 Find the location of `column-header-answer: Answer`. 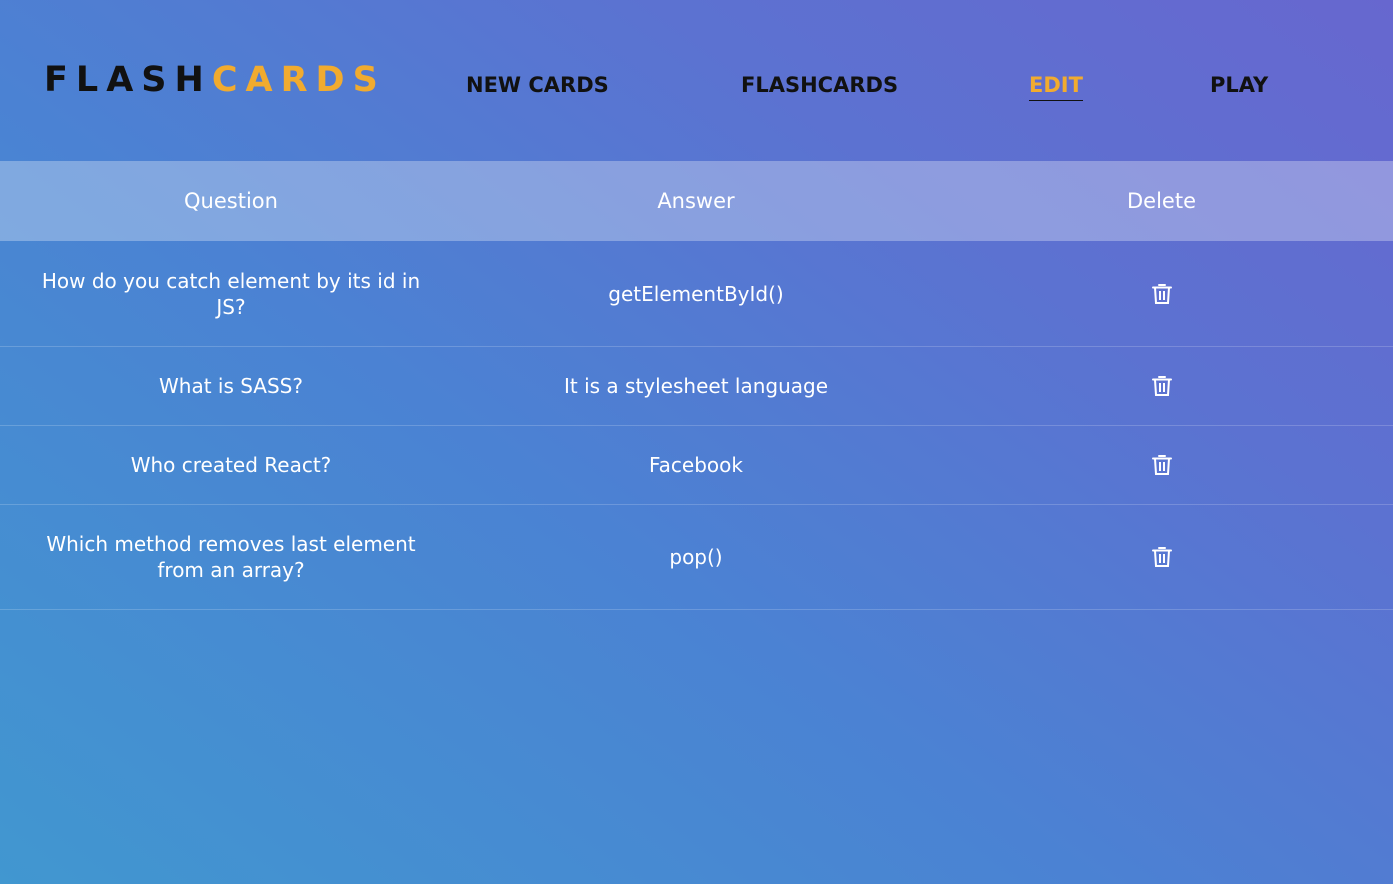

column-header-answer: Answer is located at coordinates (696, 201).